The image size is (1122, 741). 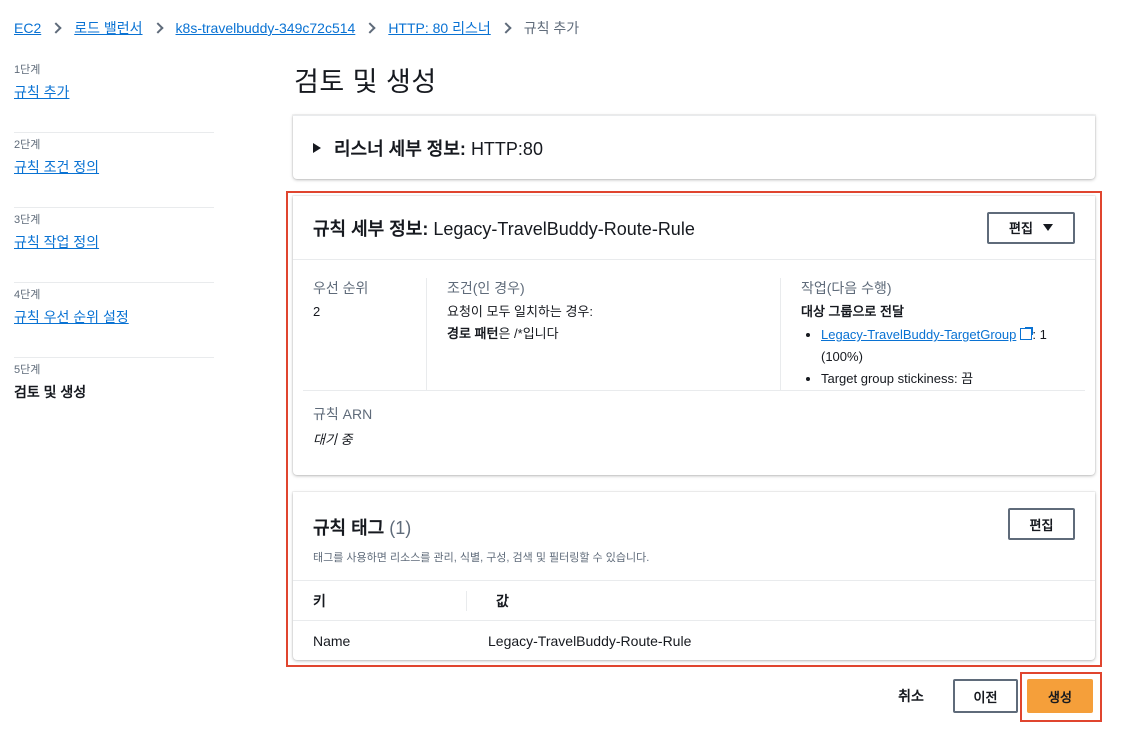 I want to click on edit-tags-button: 편집, so click(x=1041, y=524).